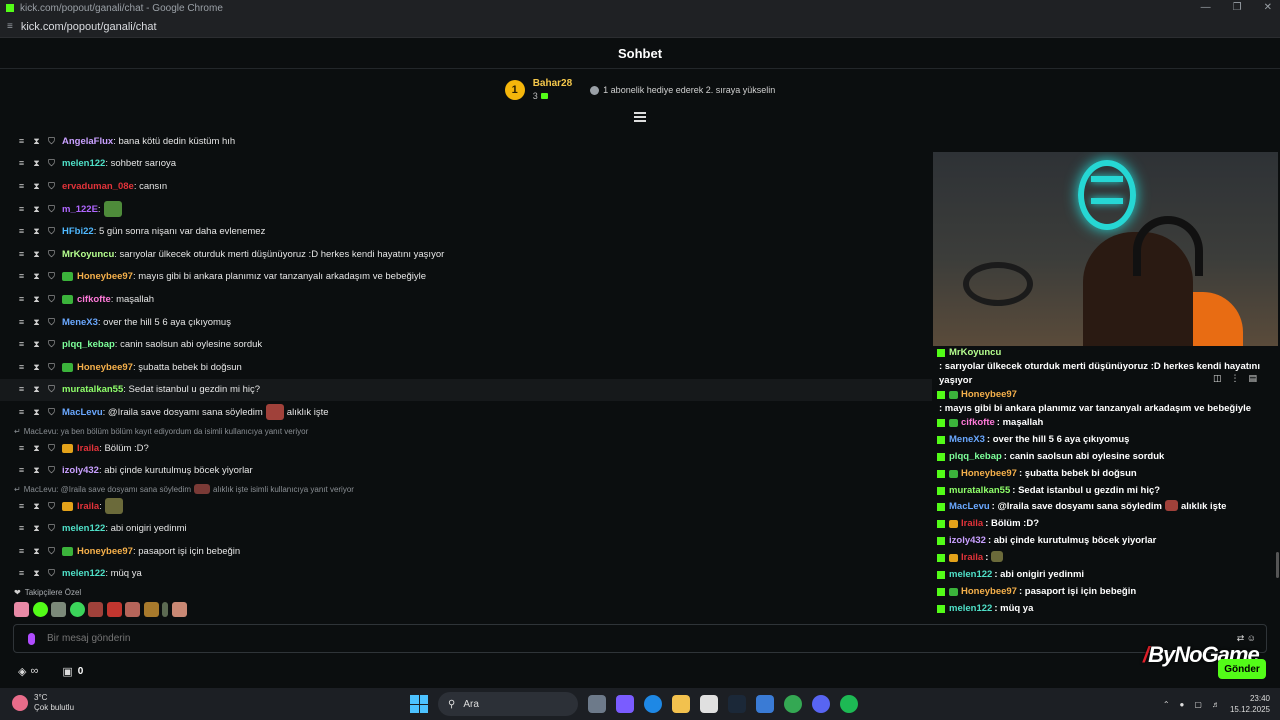 The width and height of the screenshot is (1280, 720). Describe the element at coordinates (1250, 704) in the screenshot. I see `clock: 23:40 15.12.2025` at that location.